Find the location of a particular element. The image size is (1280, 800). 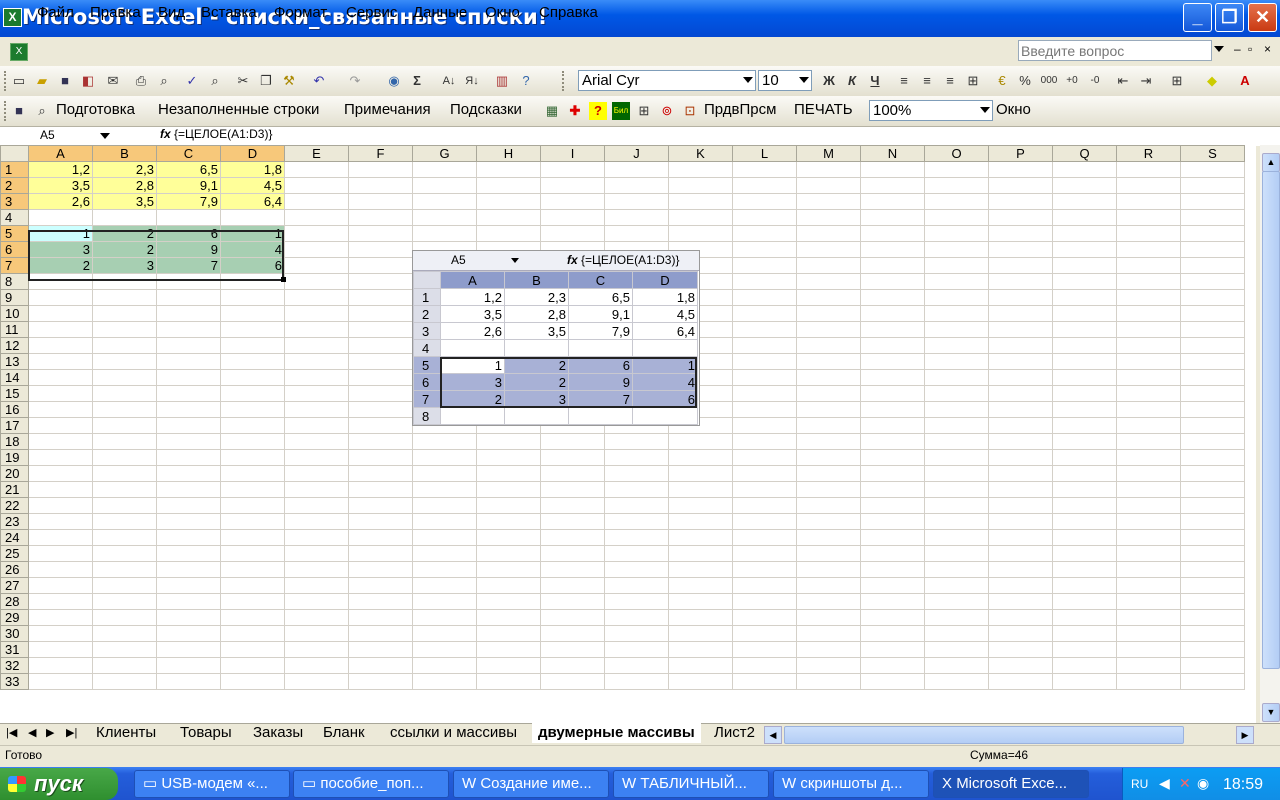

formula-input: {=ЦЕЛОЕ(A1:D3)} is located at coordinates (223, 134).